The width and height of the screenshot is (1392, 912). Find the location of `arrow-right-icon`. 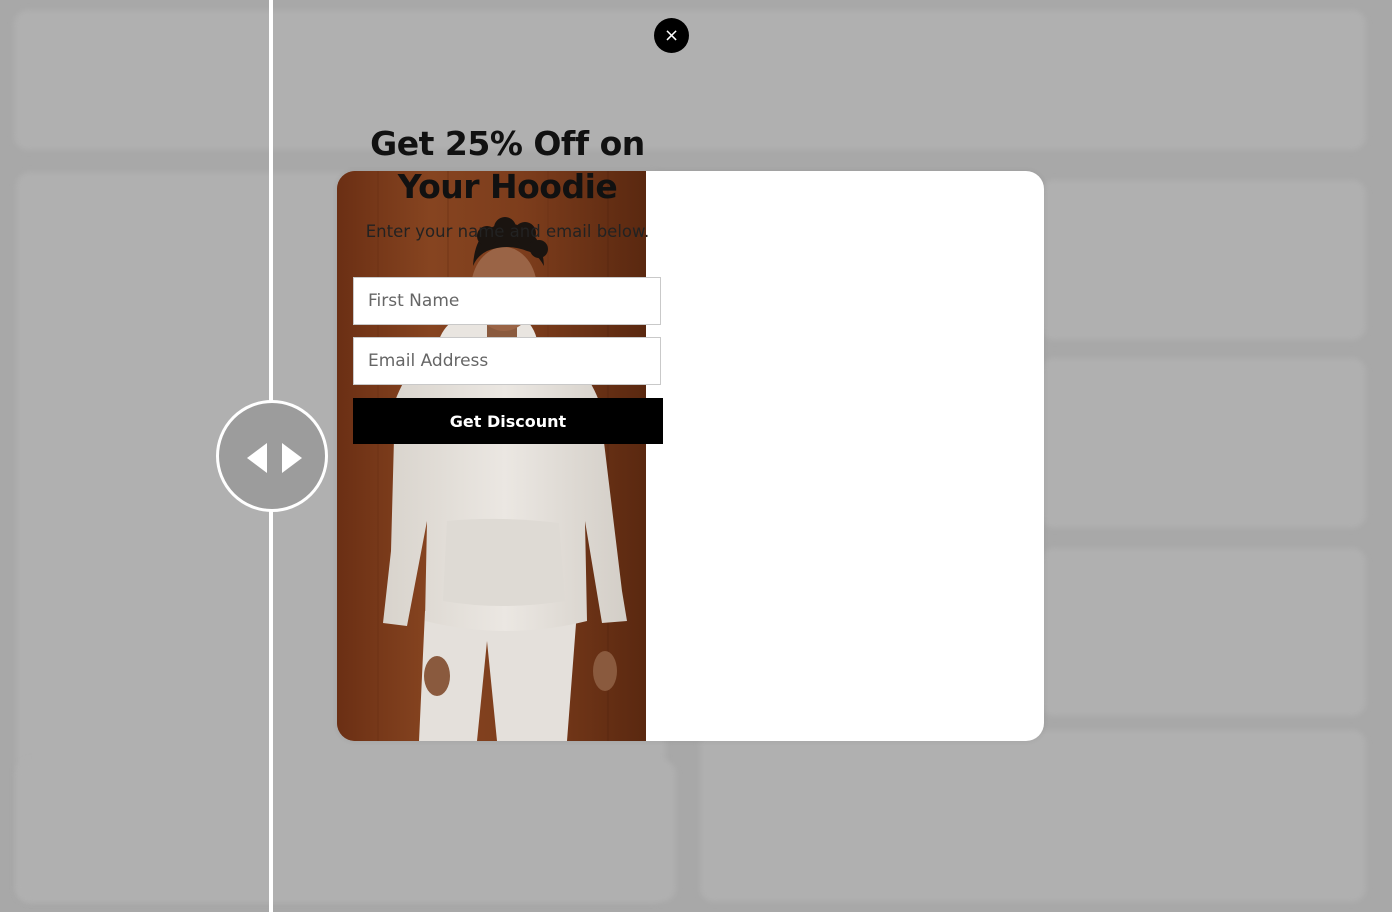

arrow-right-icon is located at coordinates (292, 458).